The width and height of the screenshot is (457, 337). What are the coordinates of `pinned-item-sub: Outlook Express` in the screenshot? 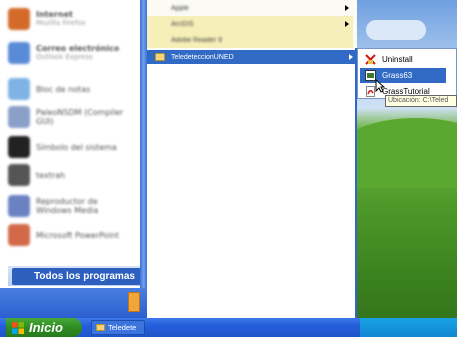 It's located at (64, 57).